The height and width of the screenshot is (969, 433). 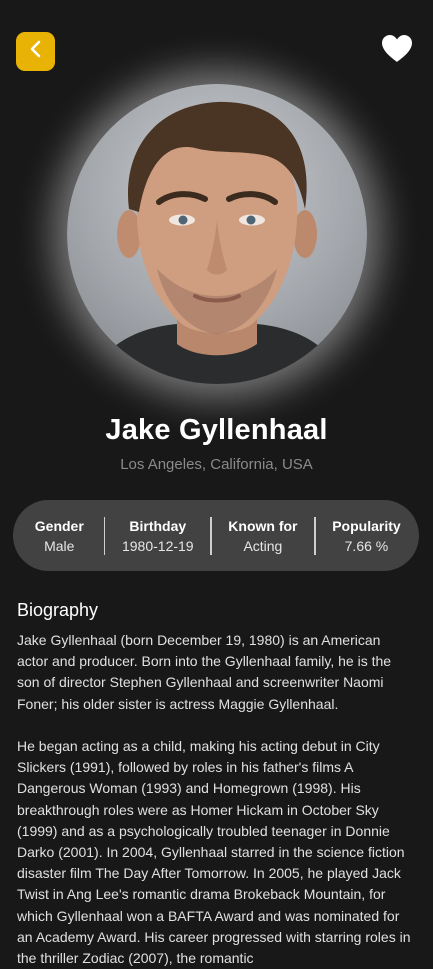 What do you see at coordinates (366, 525) in the screenshot?
I see `stat-label: Popularity` at bounding box center [366, 525].